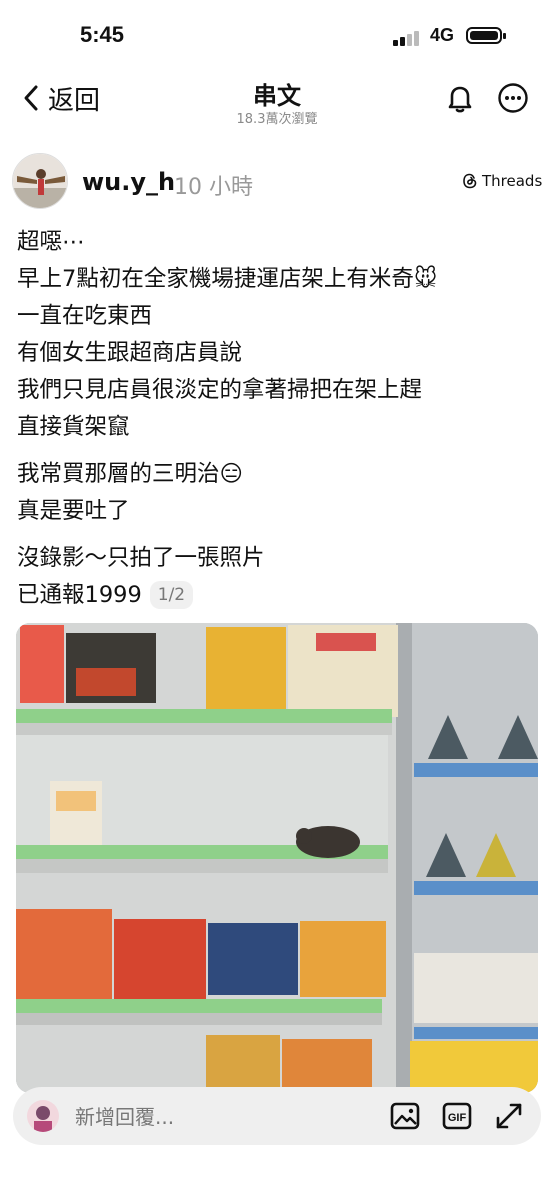 The width and height of the screenshot is (554, 1200). What do you see at coordinates (277, 595) in the screenshot?
I see `post-line-last: 已通報1999 1/2` at bounding box center [277, 595].